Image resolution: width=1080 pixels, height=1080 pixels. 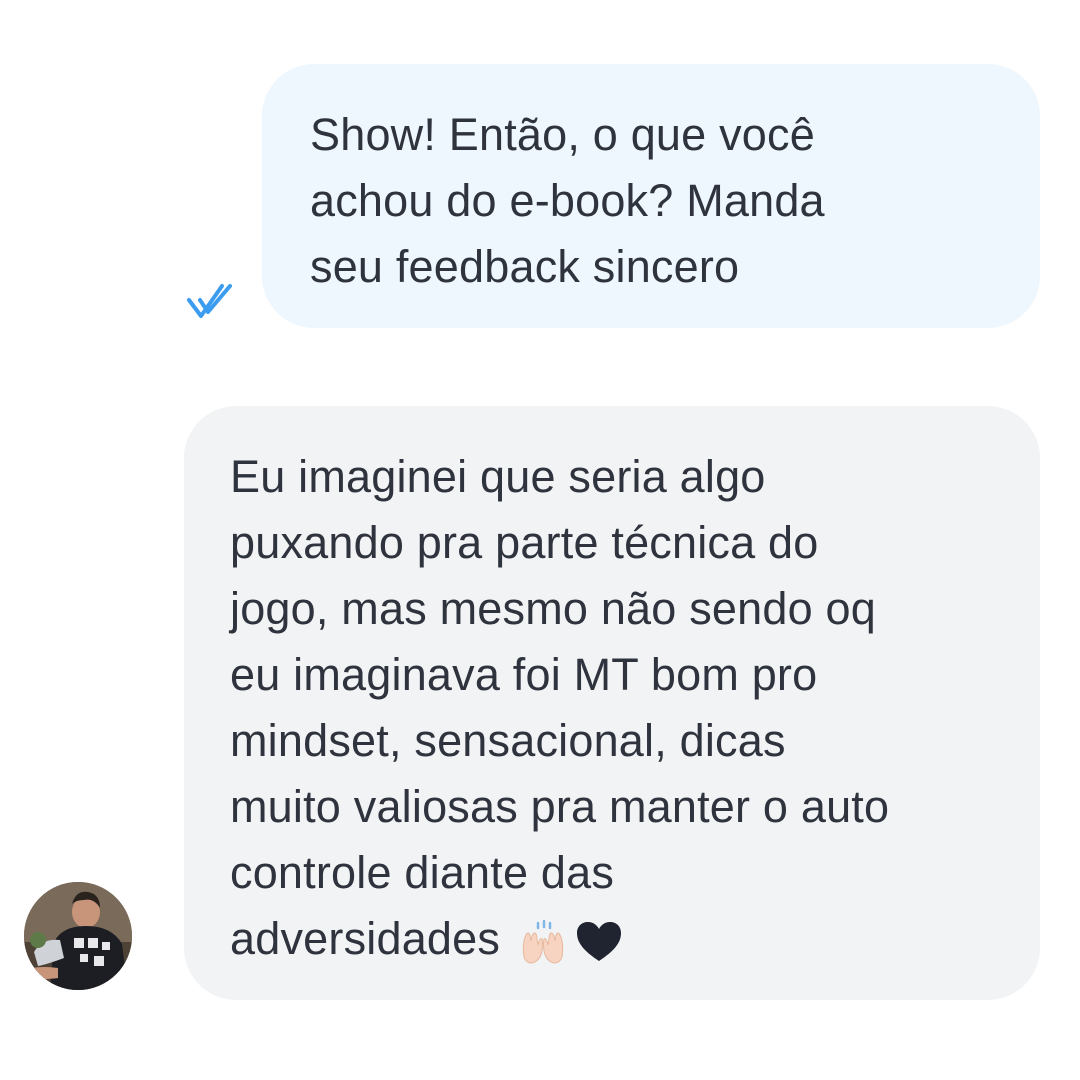 I want to click on avatar-image, so click(x=78, y=936).